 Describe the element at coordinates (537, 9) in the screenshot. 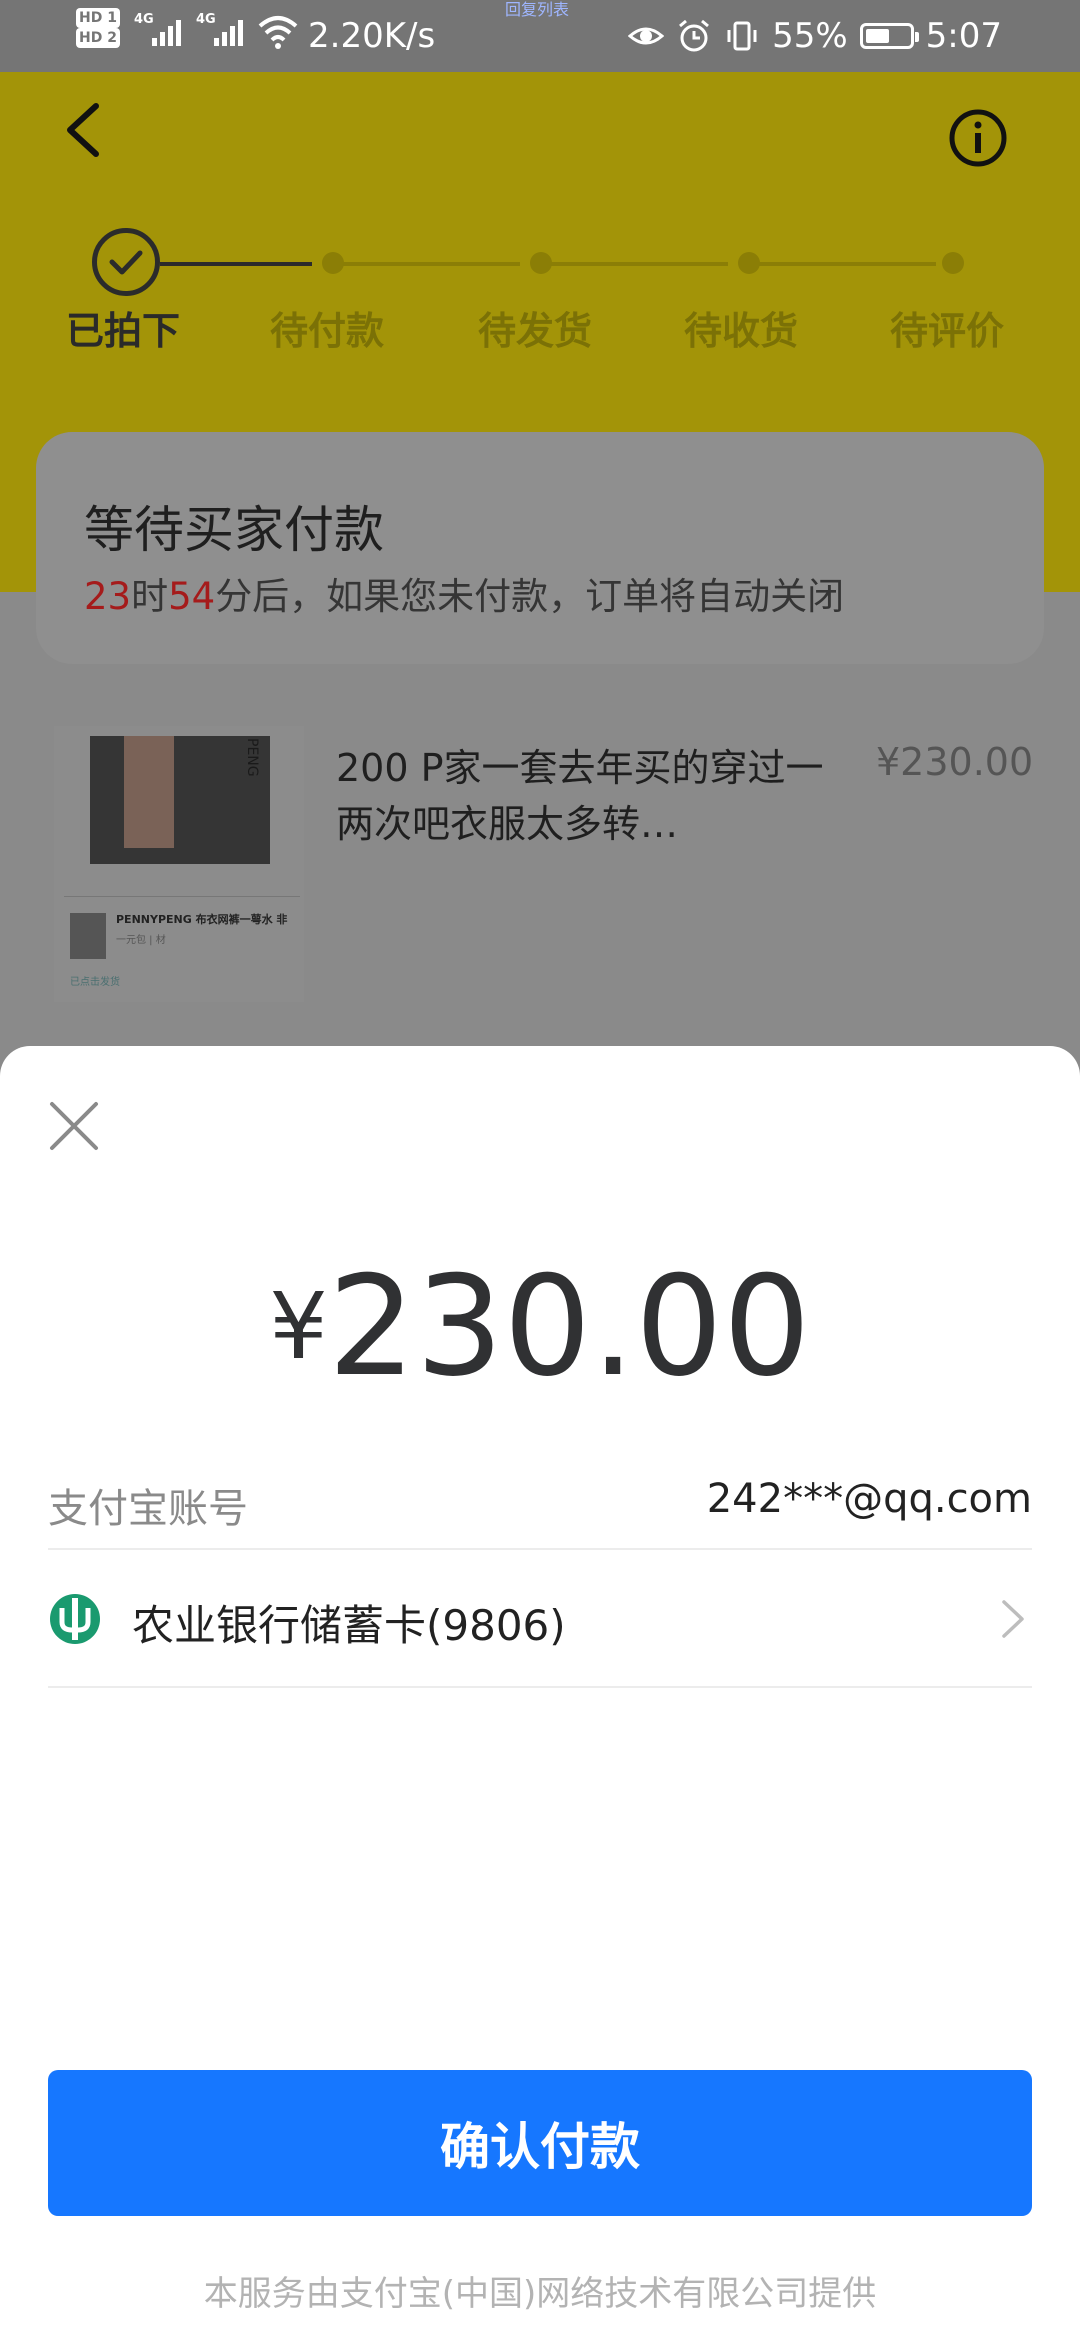

I see `overlay-label: 回复列表` at that location.